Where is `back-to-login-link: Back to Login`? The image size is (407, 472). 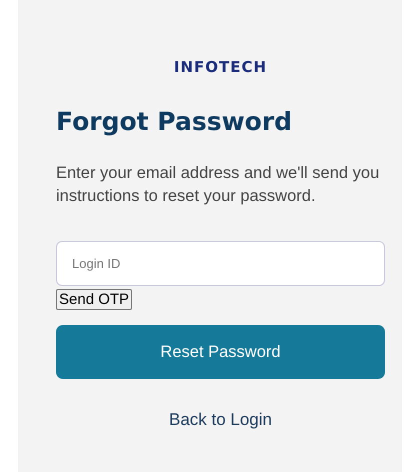 back-to-login-link: Back to Login is located at coordinates (220, 420).